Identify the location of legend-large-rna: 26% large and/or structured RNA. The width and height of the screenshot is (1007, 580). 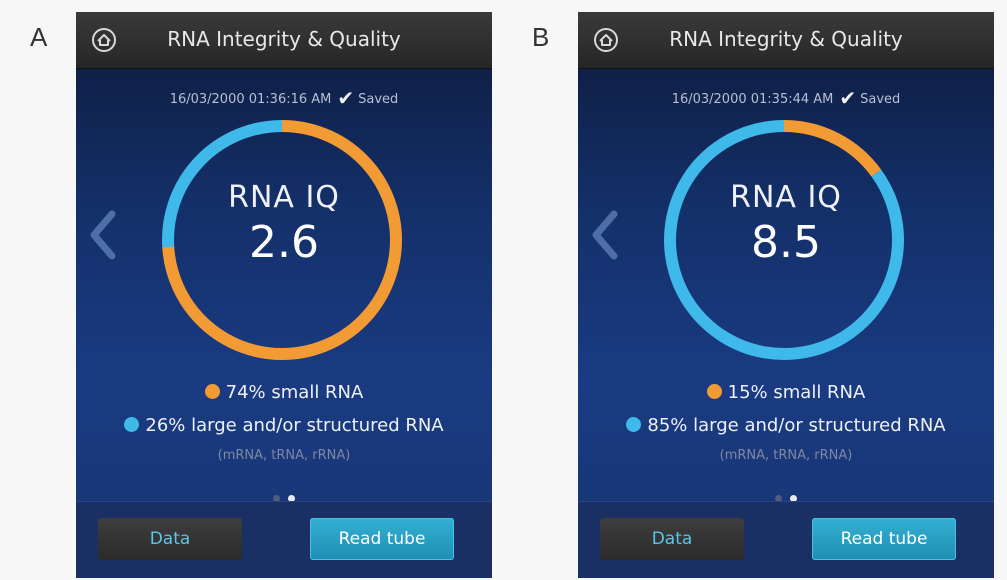
(284, 425).